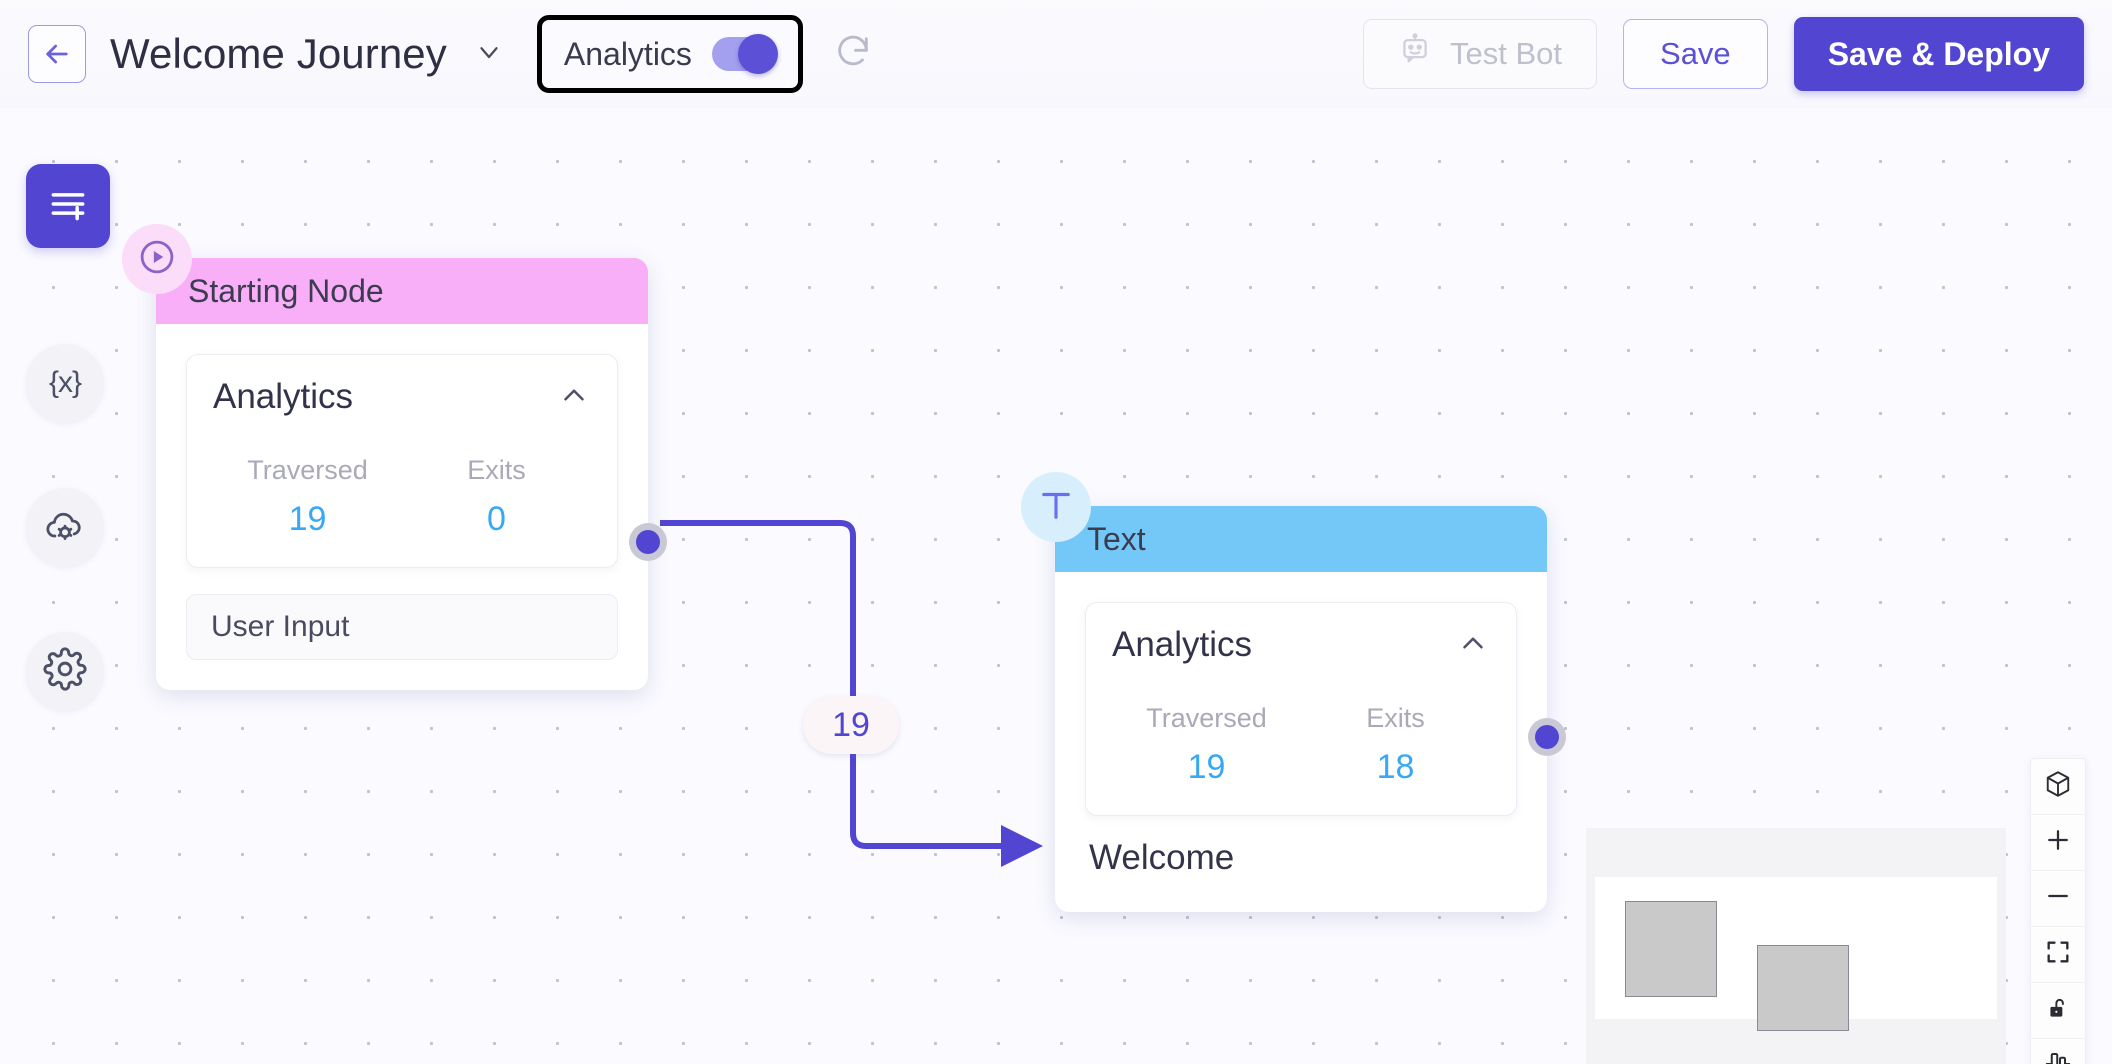  I want to click on cube-3d-button, so click(2058, 787).